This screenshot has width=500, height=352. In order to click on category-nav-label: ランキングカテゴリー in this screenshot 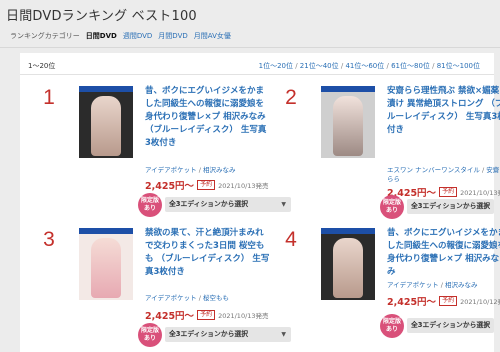, I will do `click(45, 36)`.